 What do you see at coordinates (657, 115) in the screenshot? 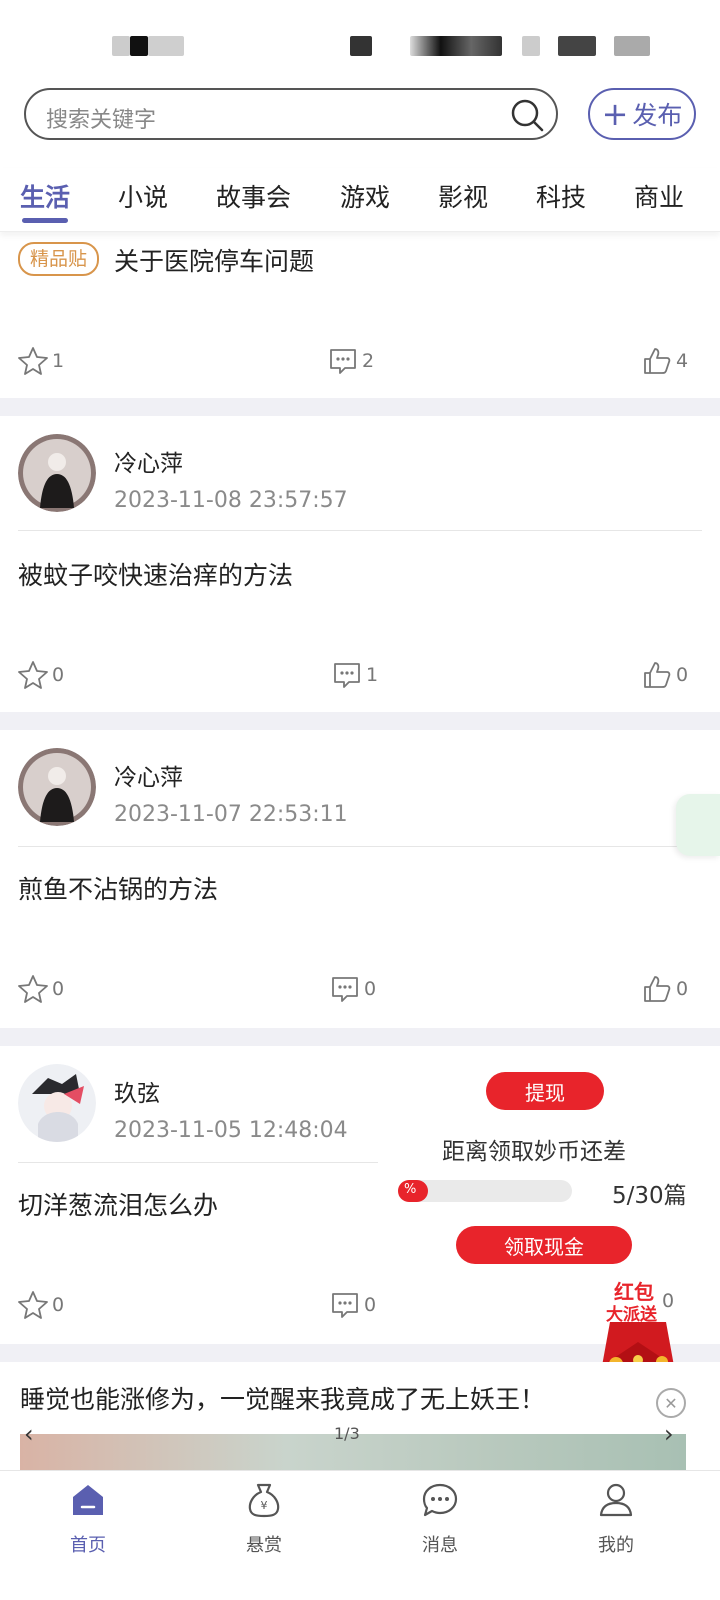
I see `publish-label: 发布` at bounding box center [657, 115].